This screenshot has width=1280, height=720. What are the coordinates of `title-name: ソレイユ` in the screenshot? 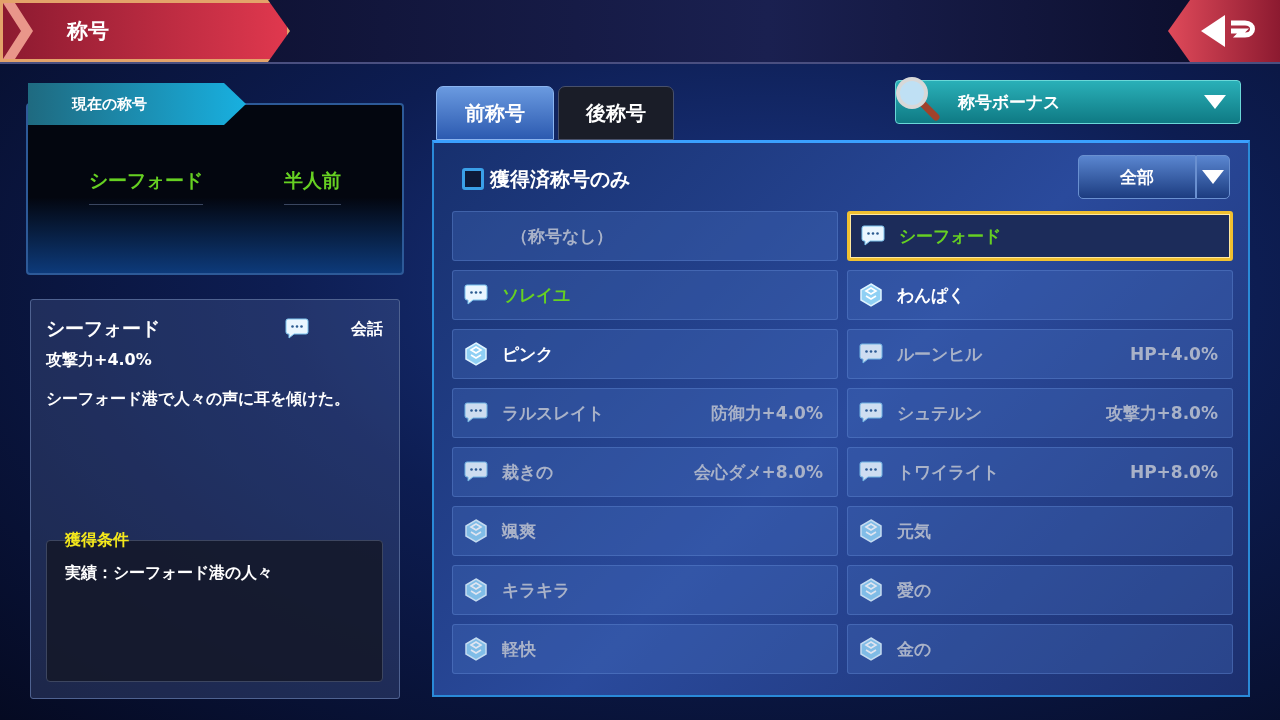 It's located at (536, 295).